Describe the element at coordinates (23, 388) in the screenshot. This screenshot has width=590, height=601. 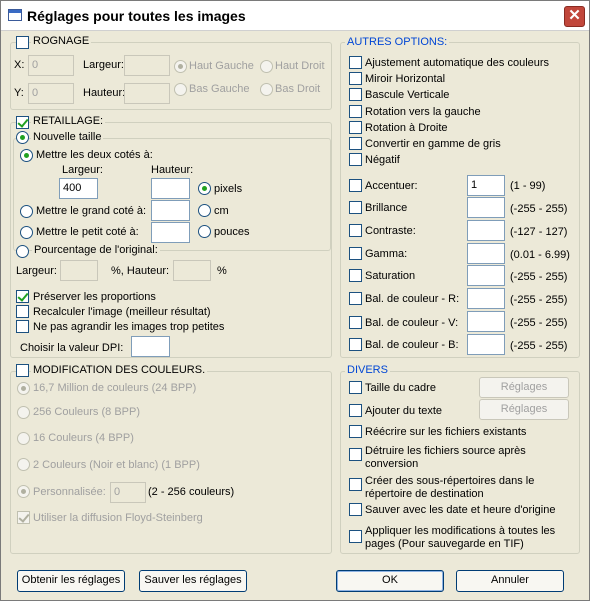
I see `colors-24bpp-radio` at that location.